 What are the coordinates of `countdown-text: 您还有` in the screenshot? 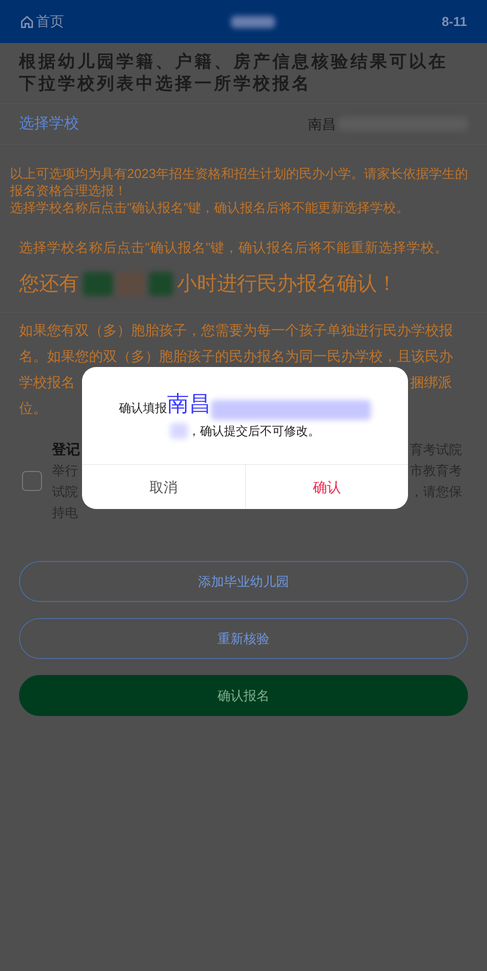 It's located at (49, 285).